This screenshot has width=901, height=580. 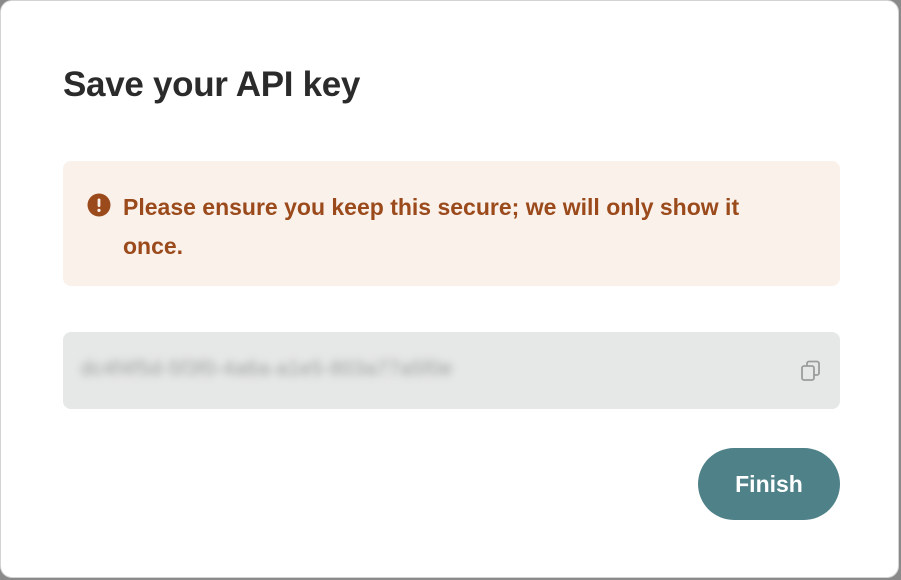 What do you see at coordinates (267, 369) in the screenshot?
I see `api-key-value: dc4f4f5d-5f3f0-4a6a-a1e5-803a77a5f0e` at bounding box center [267, 369].